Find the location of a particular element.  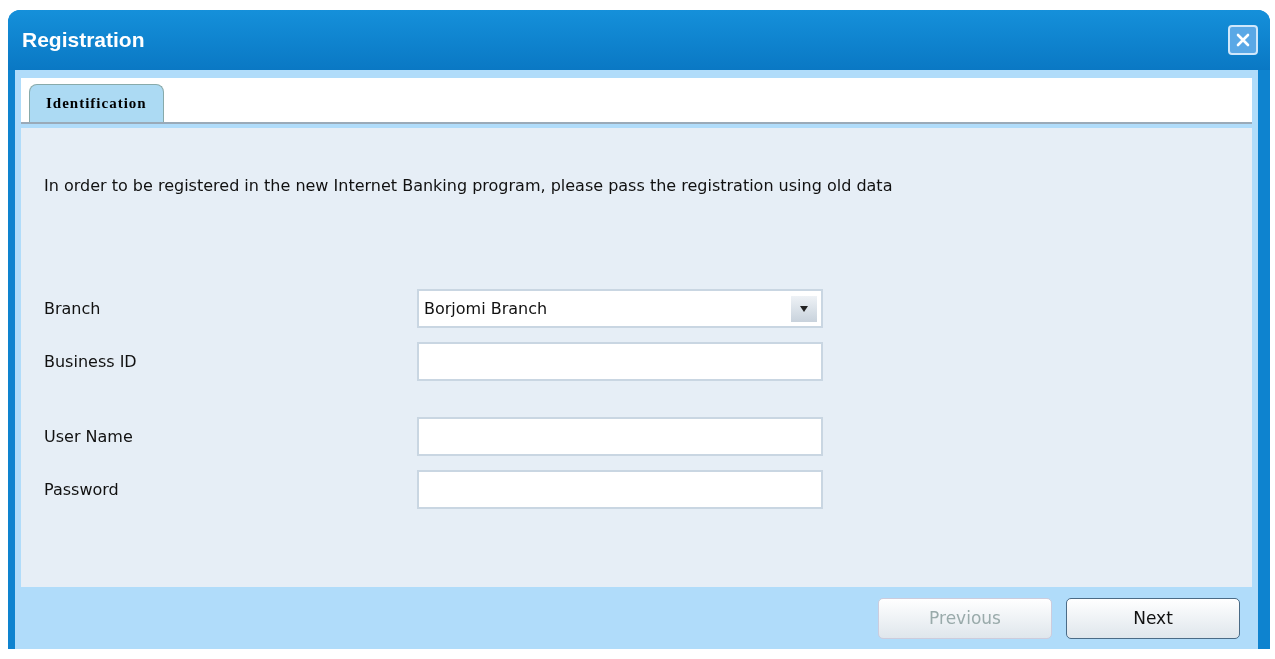

branch-dropdown: Borjomi Branch is located at coordinates (620, 308).